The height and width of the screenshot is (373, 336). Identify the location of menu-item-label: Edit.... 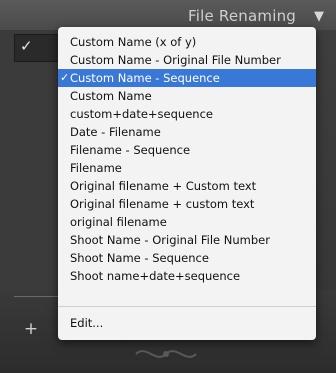
(87, 323).